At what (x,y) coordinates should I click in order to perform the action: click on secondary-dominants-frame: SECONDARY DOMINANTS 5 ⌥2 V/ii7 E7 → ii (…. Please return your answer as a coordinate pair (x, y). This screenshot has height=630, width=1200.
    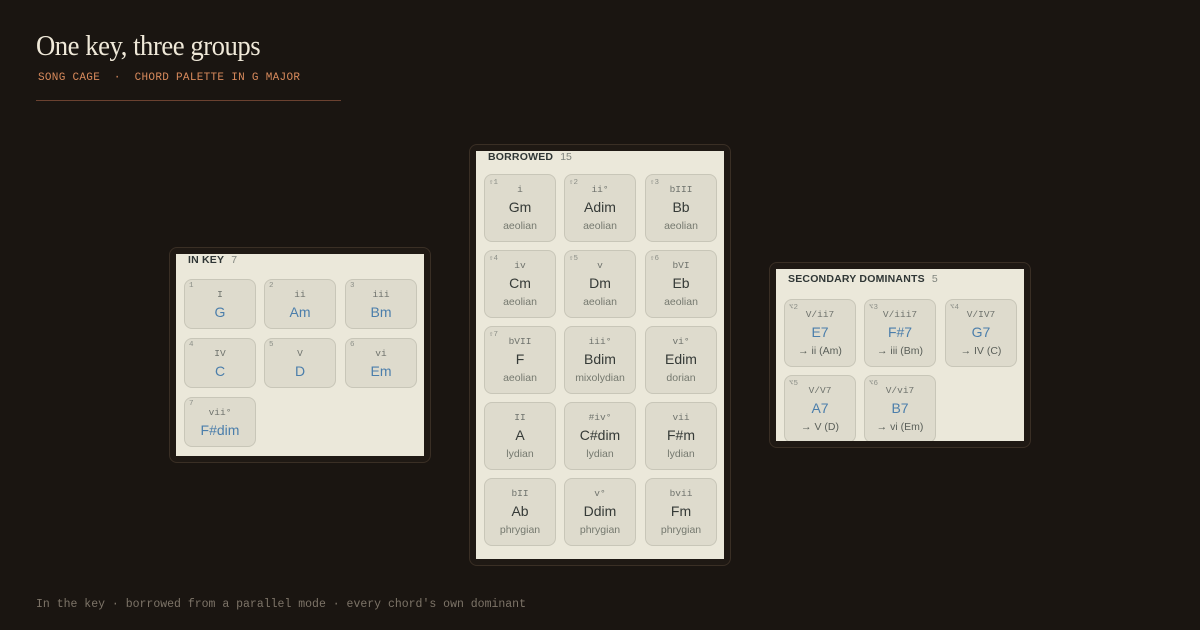
    Looking at the image, I should click on (900, 355).